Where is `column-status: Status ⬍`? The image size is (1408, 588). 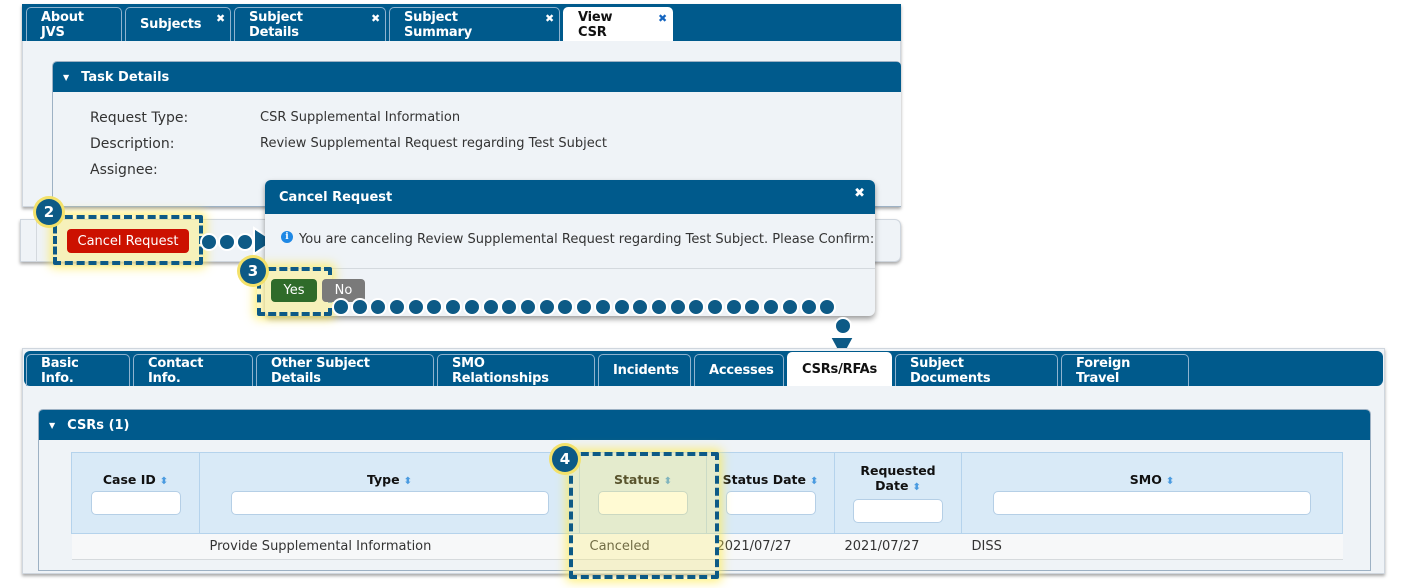 column-status: Status ⬍ is located at coordinates (643, 493).